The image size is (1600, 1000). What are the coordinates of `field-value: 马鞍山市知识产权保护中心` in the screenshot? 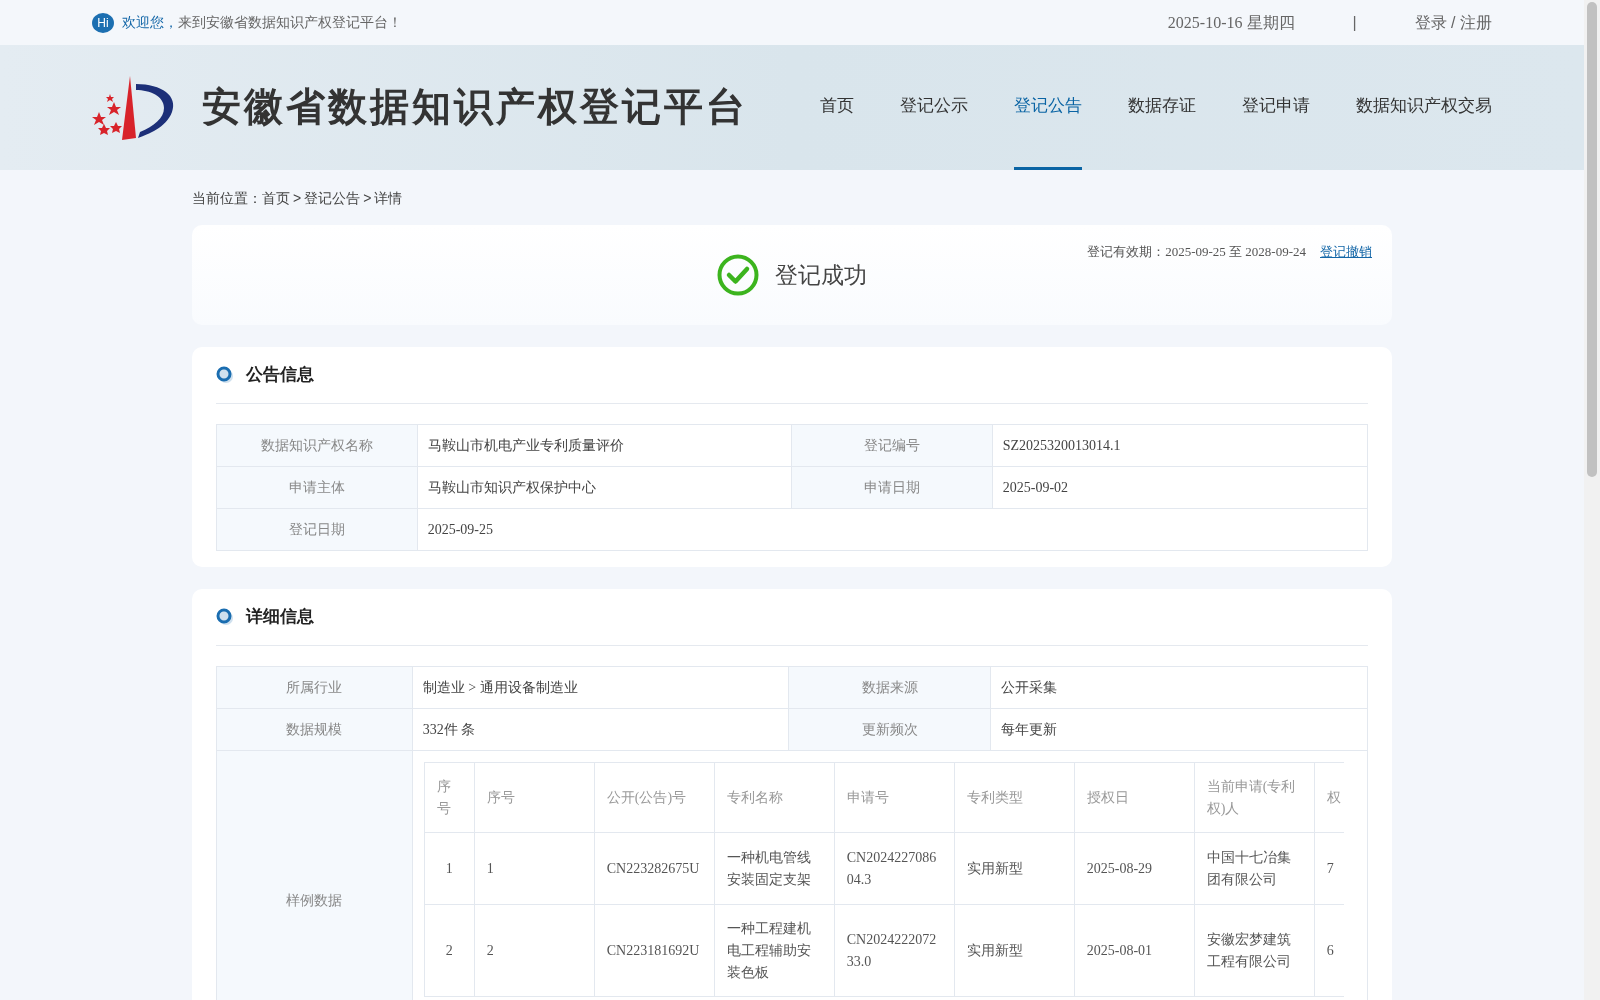 It's located at (604, 487).